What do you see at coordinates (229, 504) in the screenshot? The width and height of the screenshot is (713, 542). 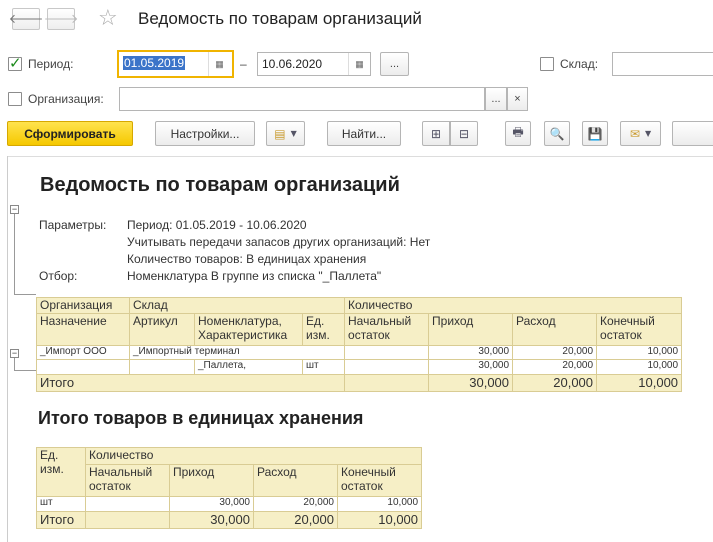 I see `table-row: шт 30,000 20,000 10,000` at bounding box center [229, 504].